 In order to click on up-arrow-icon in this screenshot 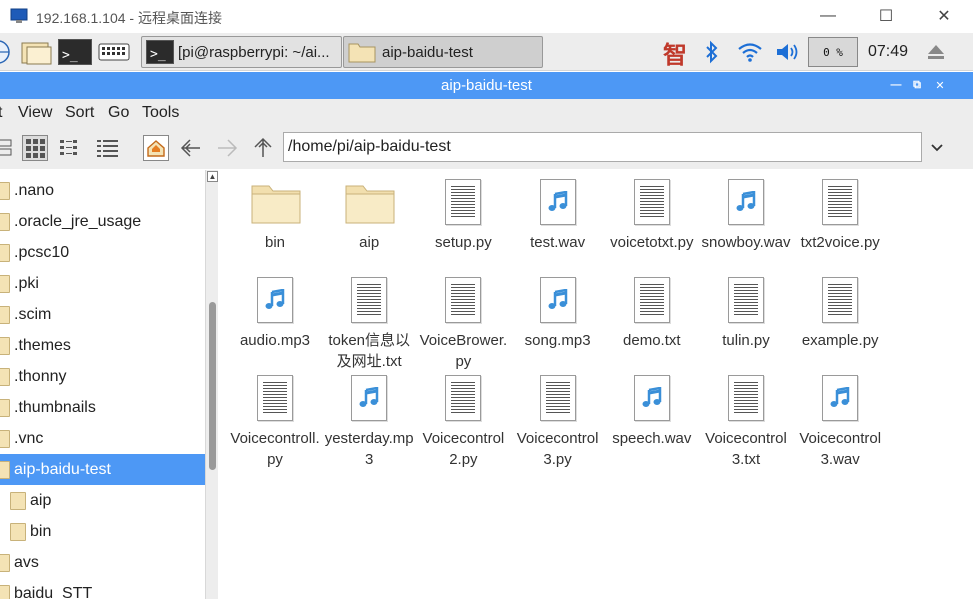, I will do `click(263, 148)`.